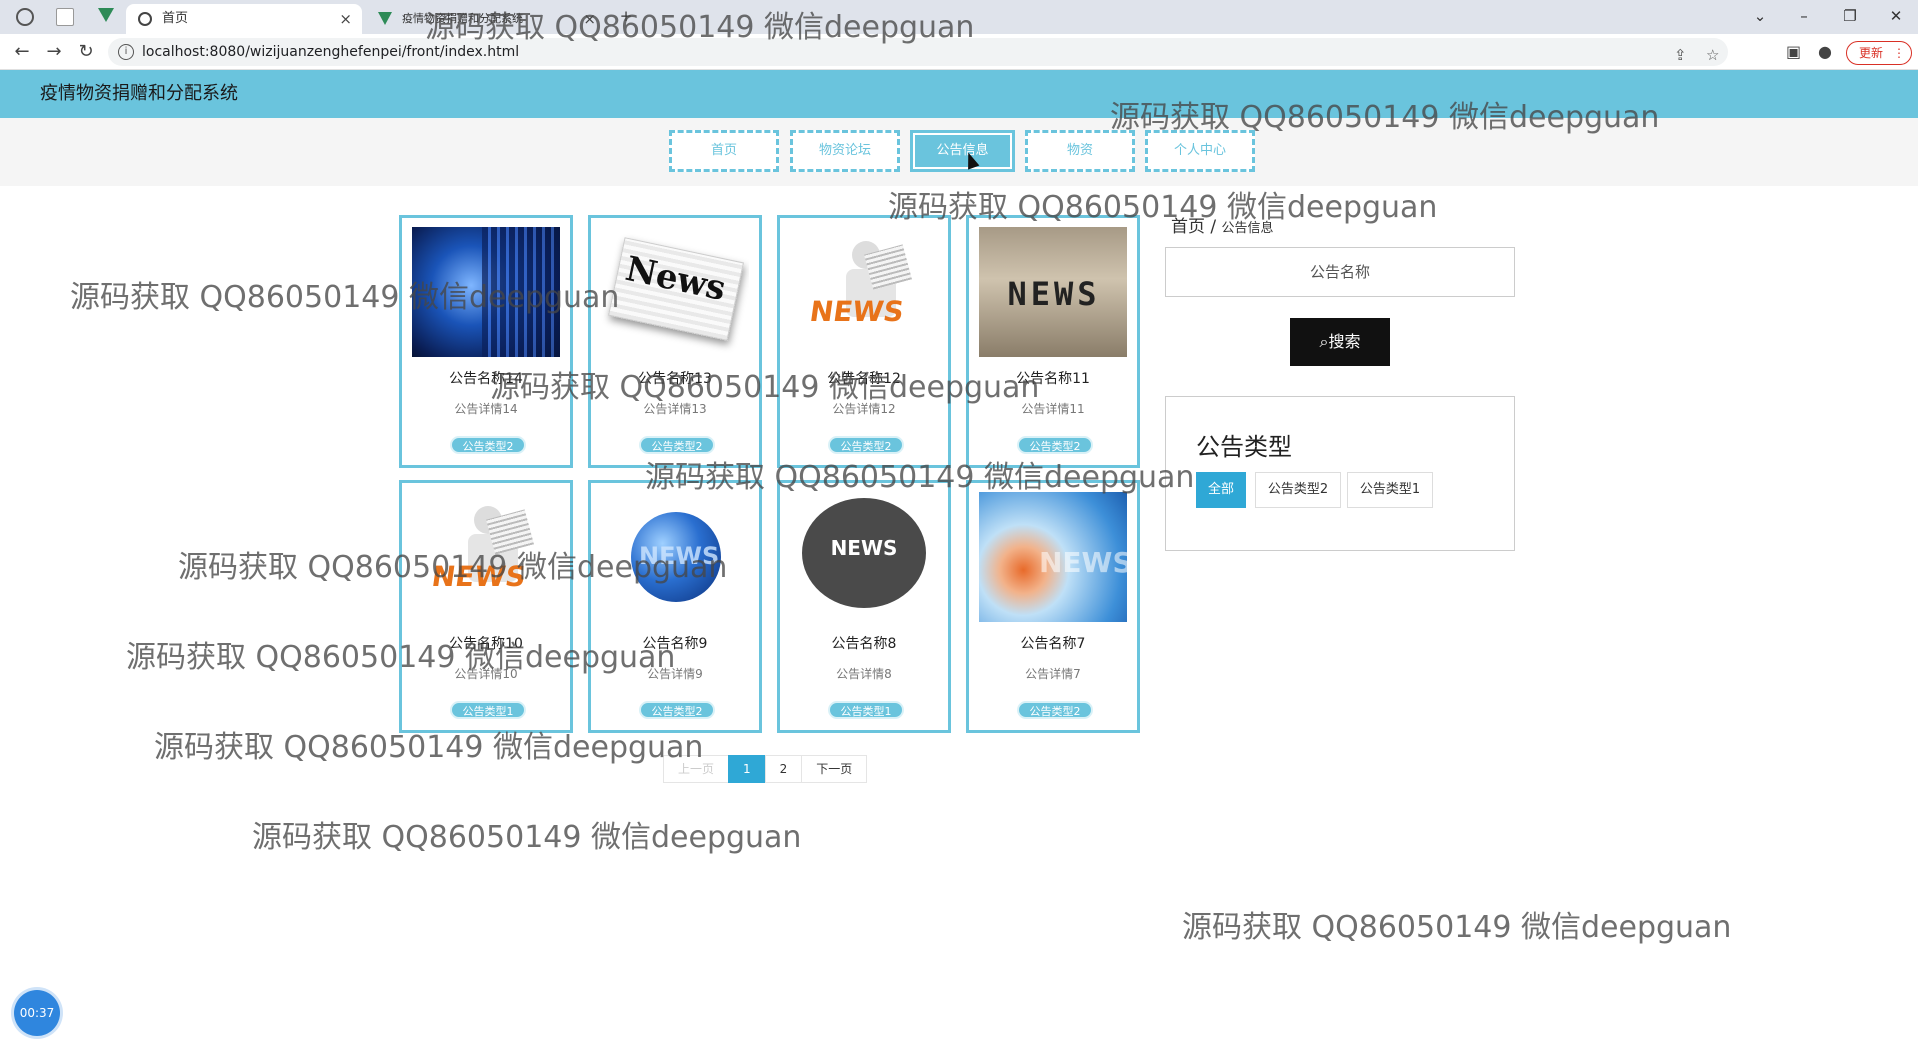 Image resolution: width=1918 pixels, height=1040 pixels. Describe the element at coordinates (244, 19) in the screenshot. I see `tab-home: 首页 ×` at that location.